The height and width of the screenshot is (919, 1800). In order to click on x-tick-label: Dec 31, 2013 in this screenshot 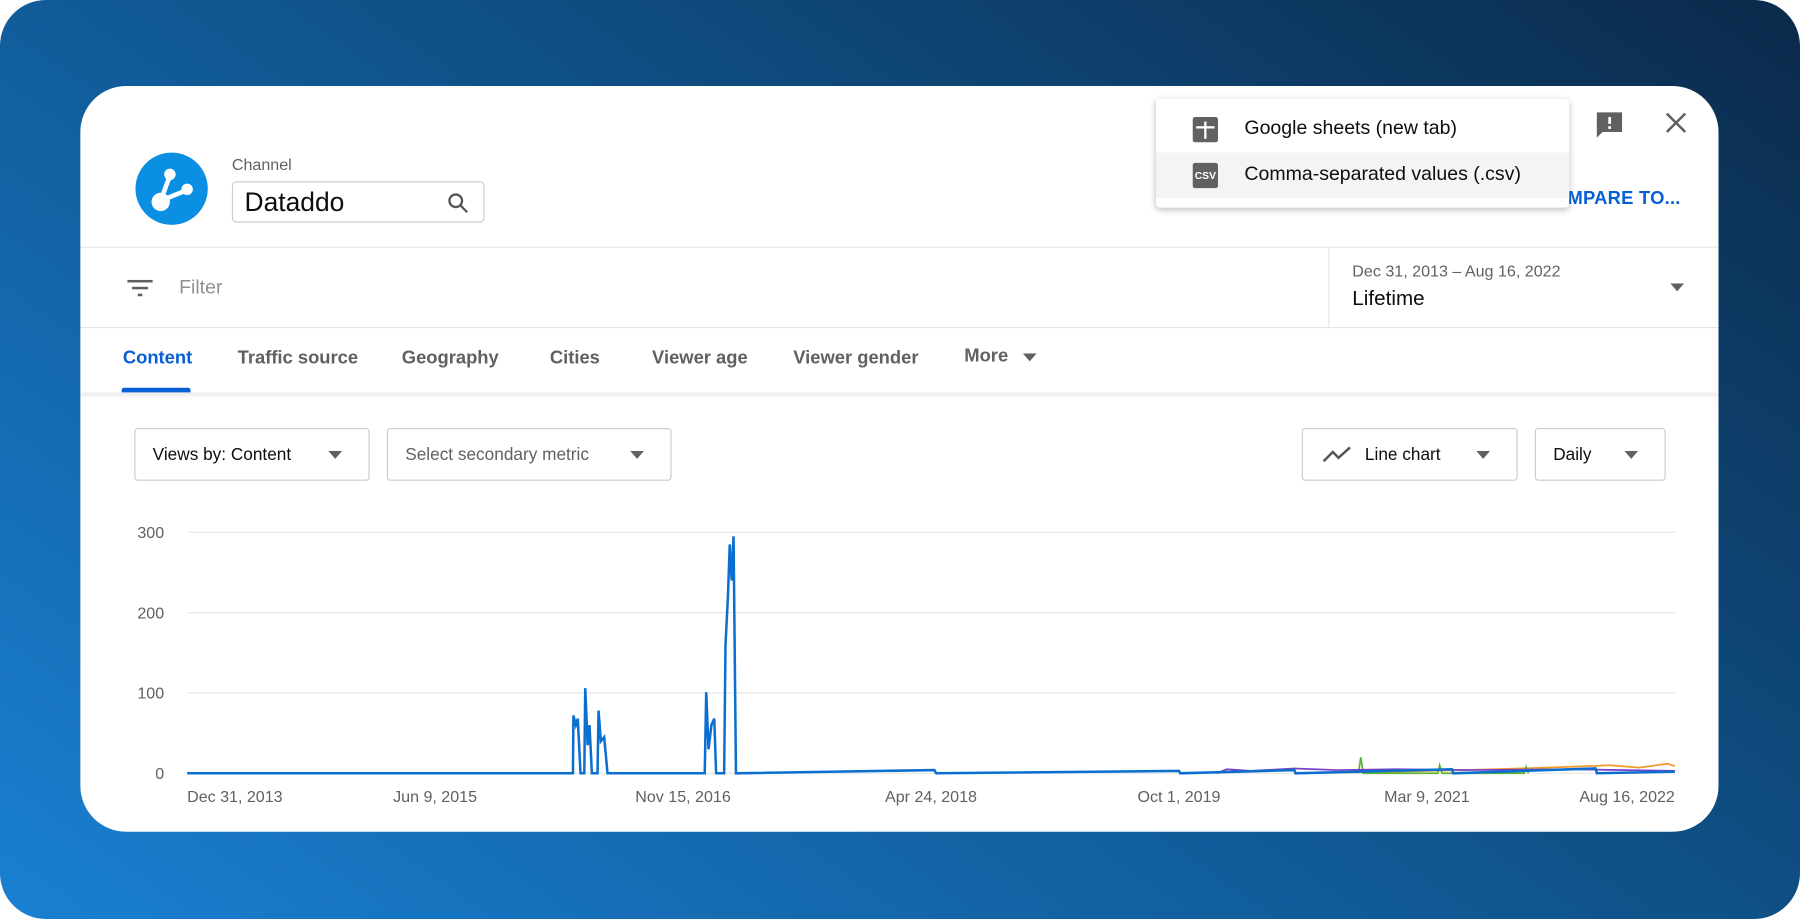, I will do `click(235, 797)`.